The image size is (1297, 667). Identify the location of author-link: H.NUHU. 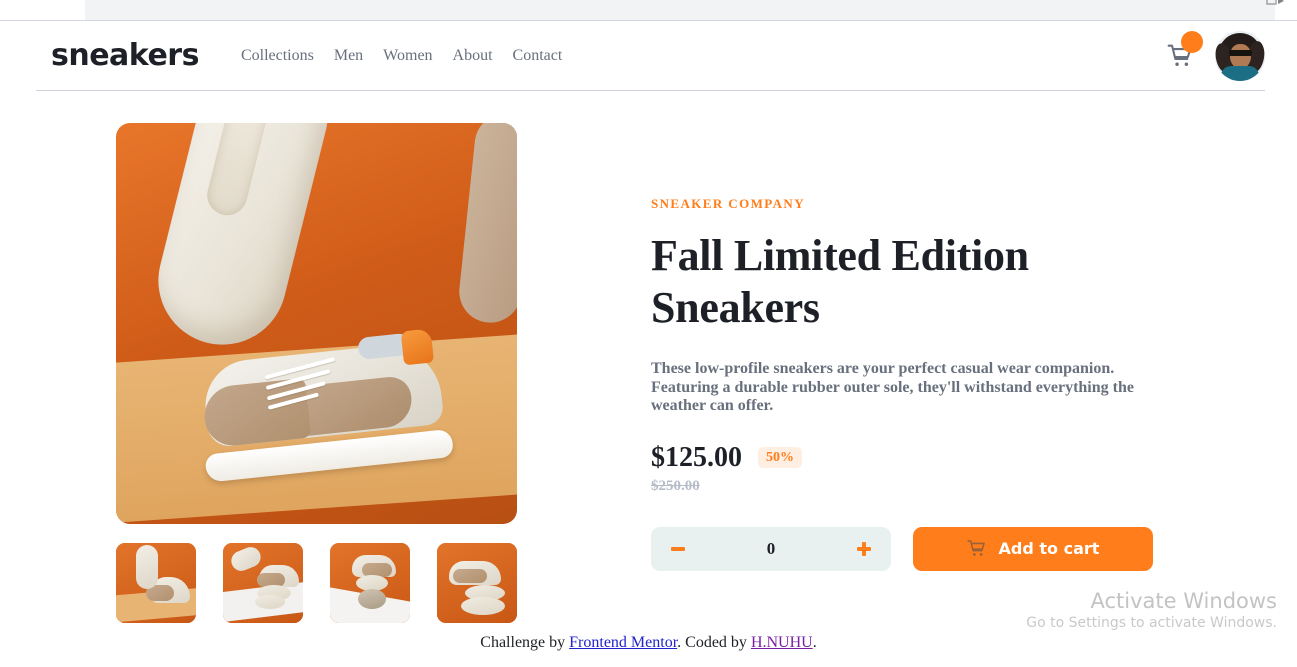
(782, 642).